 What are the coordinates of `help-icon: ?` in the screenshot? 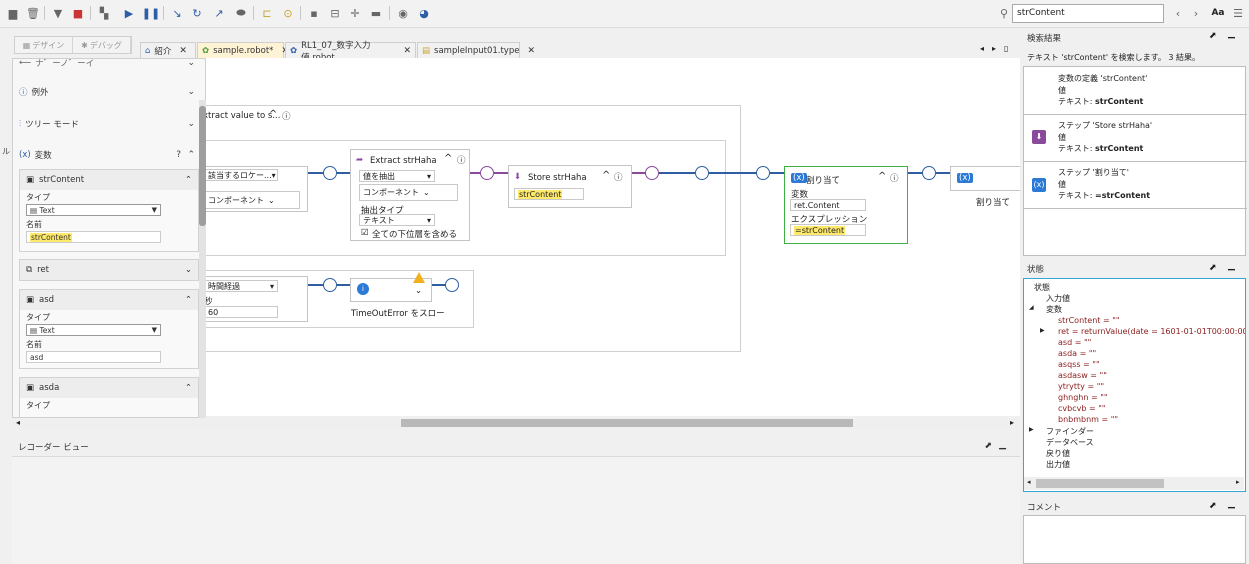 It's located at (178, 155).